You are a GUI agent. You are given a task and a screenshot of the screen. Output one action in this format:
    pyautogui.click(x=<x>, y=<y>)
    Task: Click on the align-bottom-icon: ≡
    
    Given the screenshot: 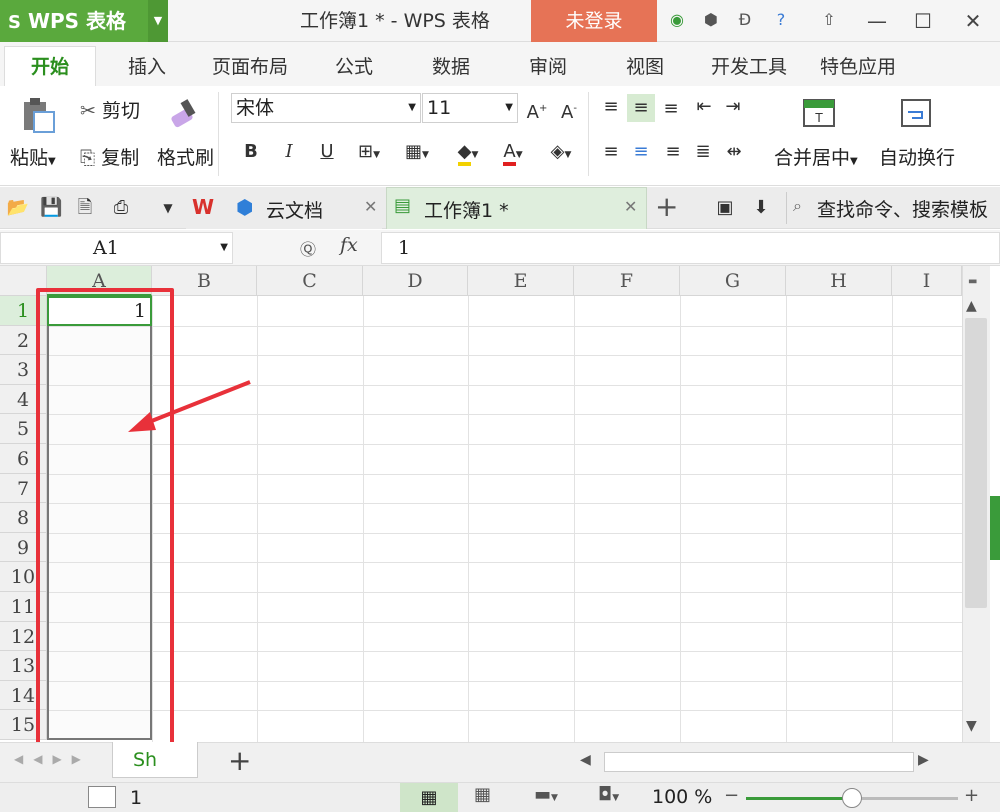 What is the action you would take?
    pyautogui.click(x=671, y=109)
    